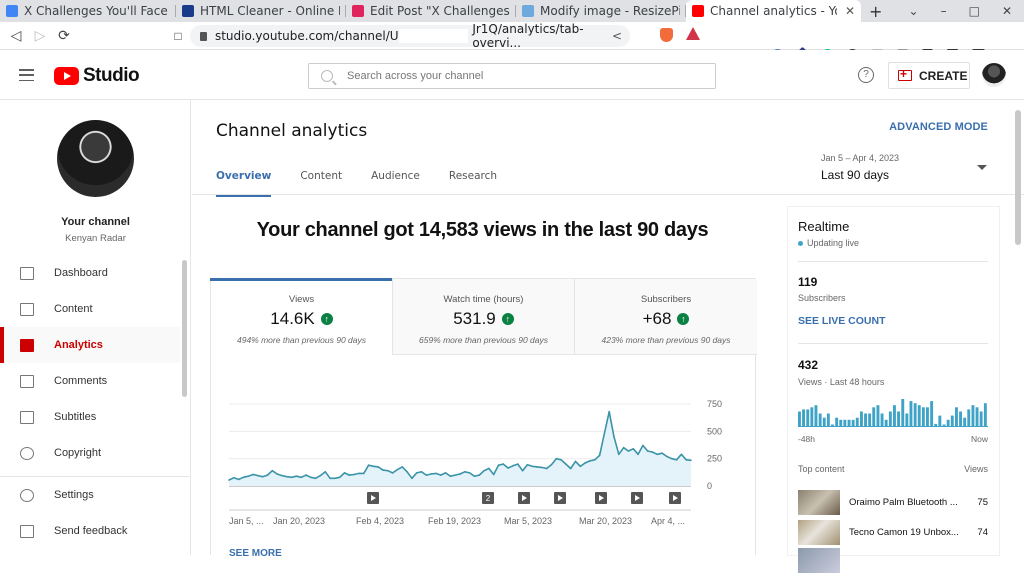 The height and width of the screenshot is (573, 1024). Describe the element at coordinates (261, 11) in the screenshot. I see `browser-tab: HTML Cleaner - Online Beau` at that location.